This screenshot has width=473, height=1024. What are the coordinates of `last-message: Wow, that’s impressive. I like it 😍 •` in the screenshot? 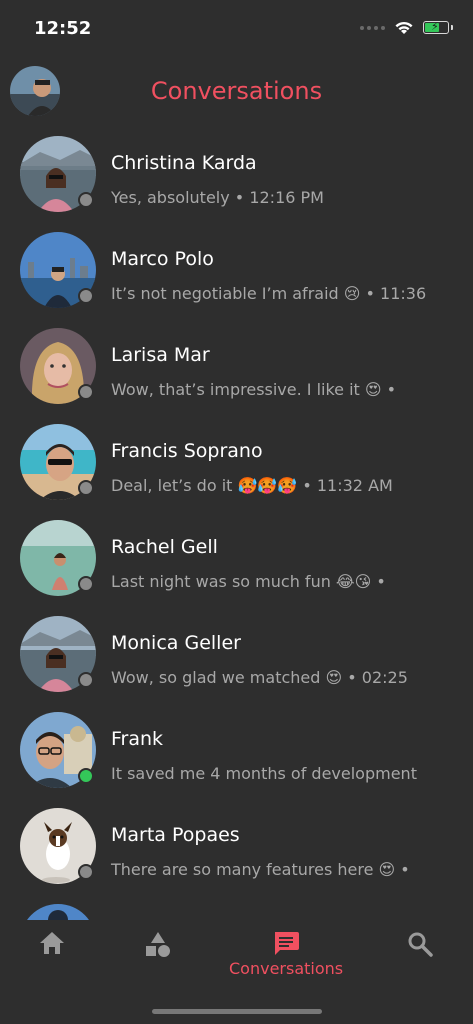 It's located at (254, 389).